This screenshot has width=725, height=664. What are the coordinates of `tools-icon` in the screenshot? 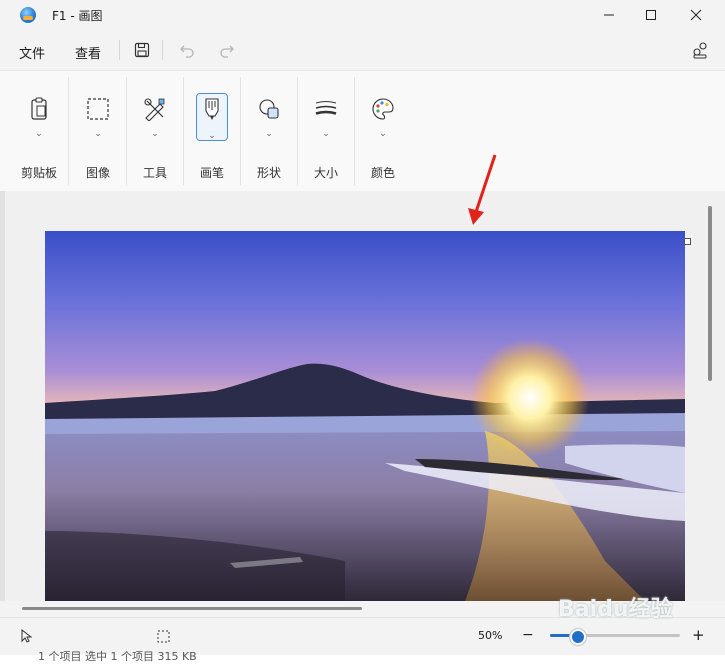 It's located at (155, 109).